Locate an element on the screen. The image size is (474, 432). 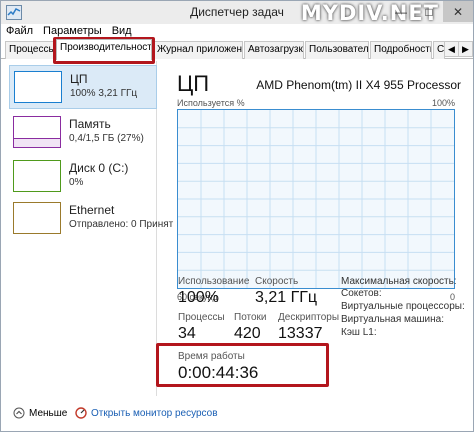
sidebar-item-memory: Память 0,4/1,5 ГБ (27%) is located at coordinates (83, 133).